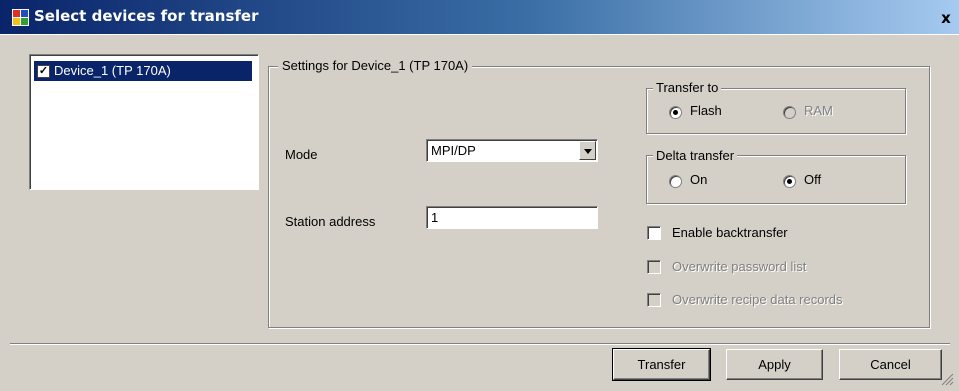  I want to click on mode-select: MPI/DP, so click(512, 150).